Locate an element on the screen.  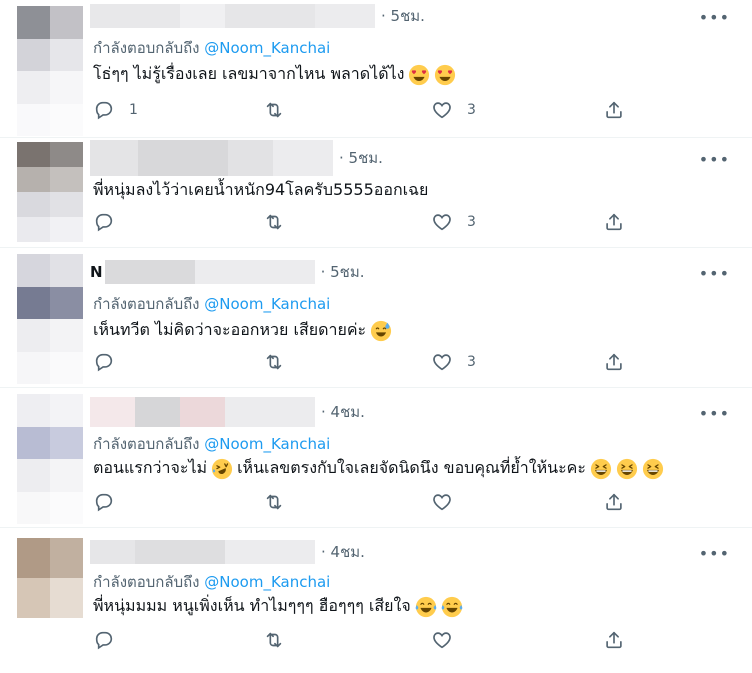
reply-button: 1 is located at coordinates (115, 110).